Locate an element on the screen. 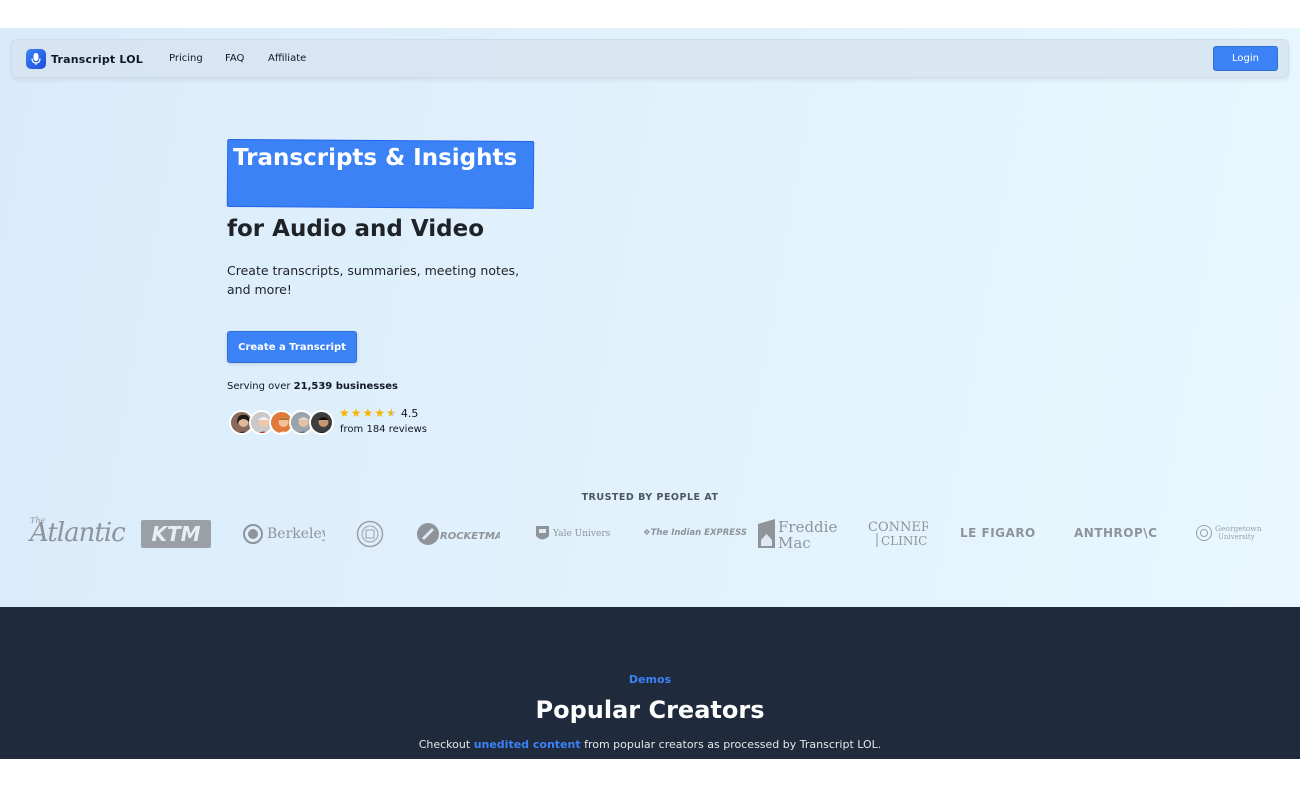 This screenshot has width=1300, height=788. serving-text: Serving over 21,539 businesses is located at coordinates (312, 386).